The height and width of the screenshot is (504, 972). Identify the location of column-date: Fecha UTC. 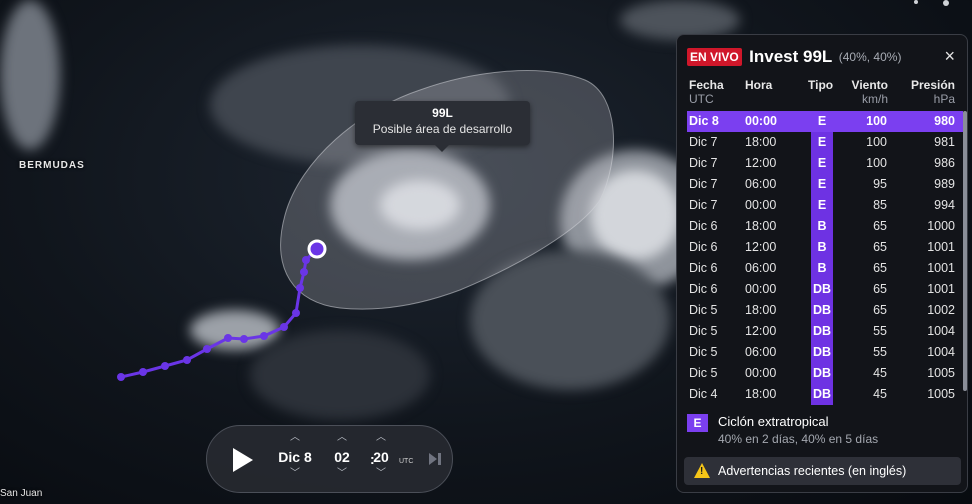
(706, 92).